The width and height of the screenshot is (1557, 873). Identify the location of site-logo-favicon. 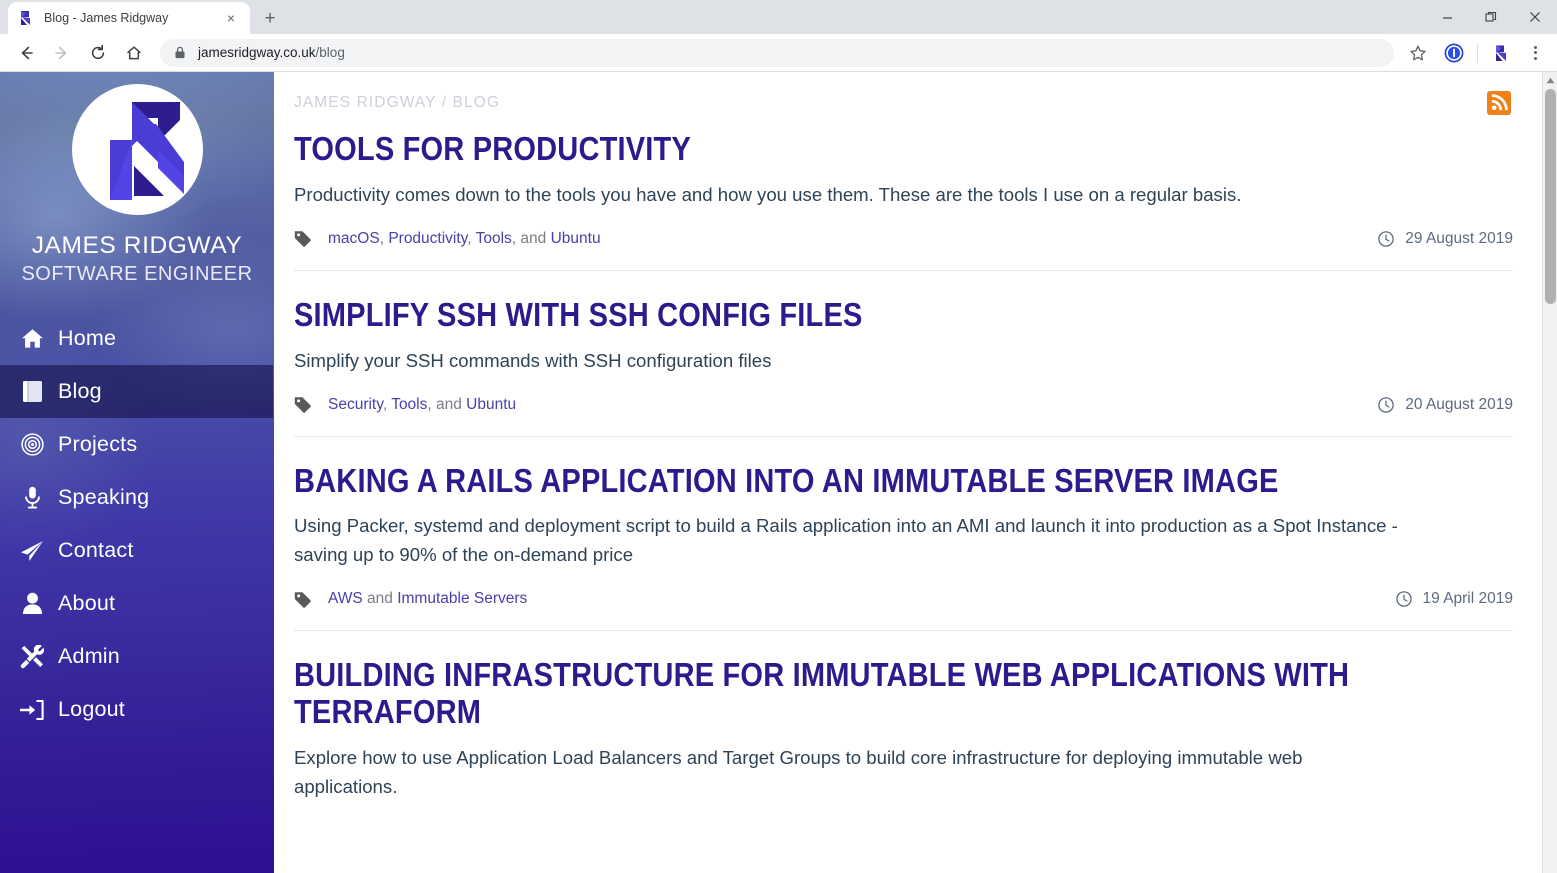
(26, 18).